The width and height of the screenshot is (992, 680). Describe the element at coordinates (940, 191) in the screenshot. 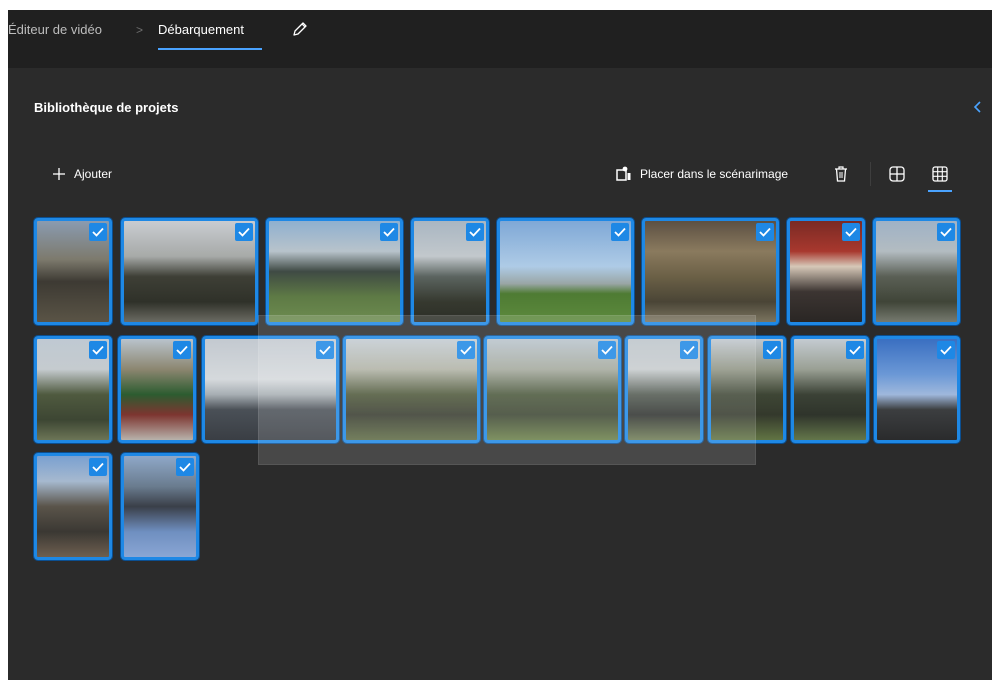

I see `view-selected-indicator` at that location.